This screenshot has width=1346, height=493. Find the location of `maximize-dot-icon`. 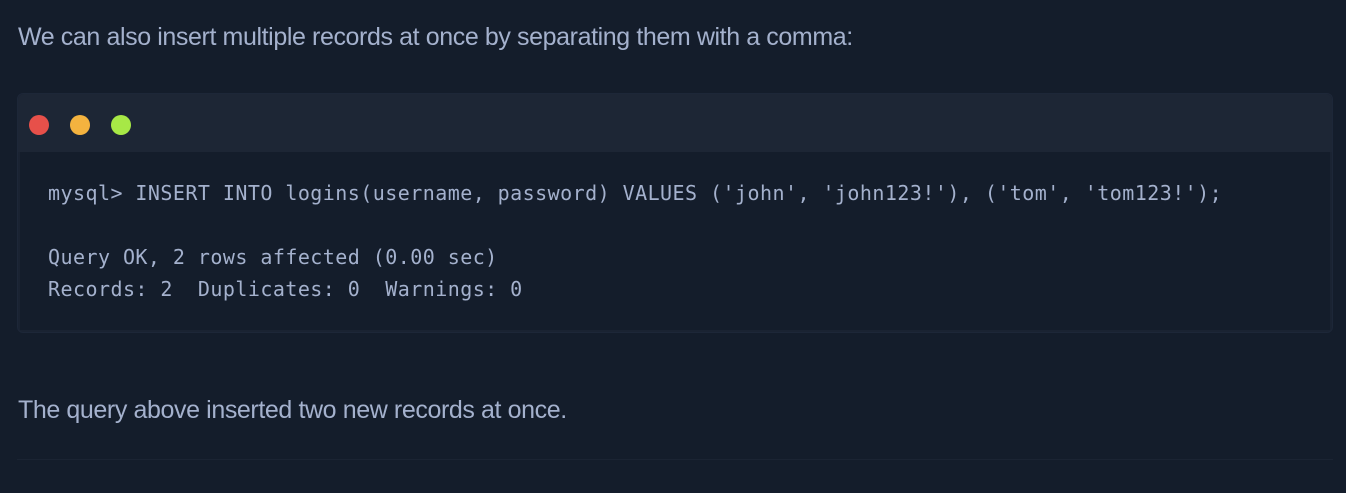

maximize-dot-icon is located at coordinates (121, 125).